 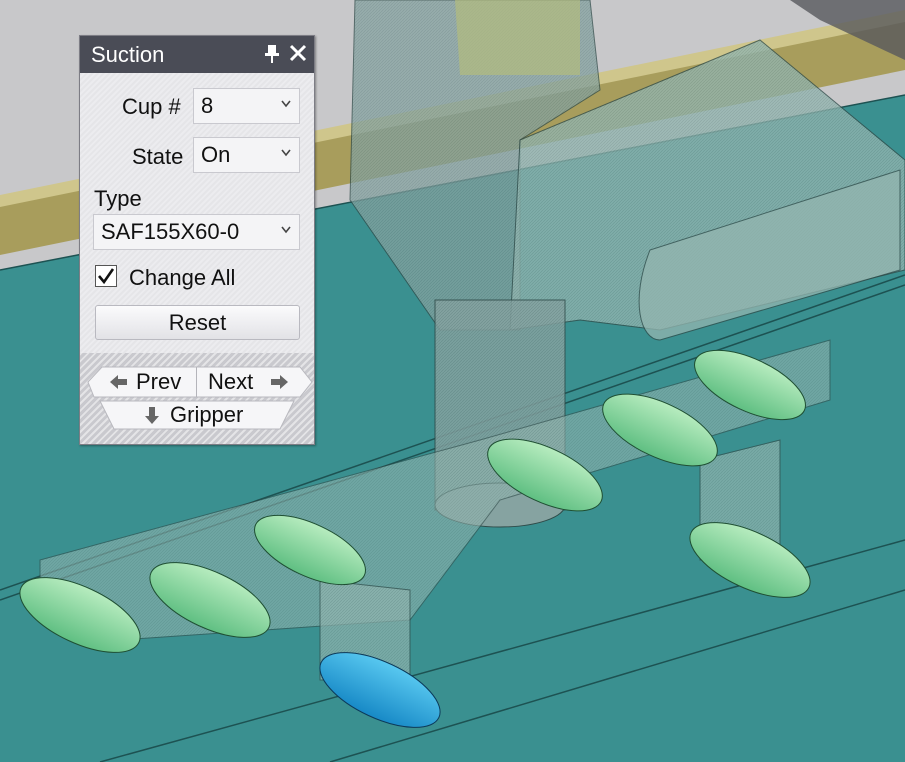 I want to click on next-label: Next, so click(x=231, y=381).